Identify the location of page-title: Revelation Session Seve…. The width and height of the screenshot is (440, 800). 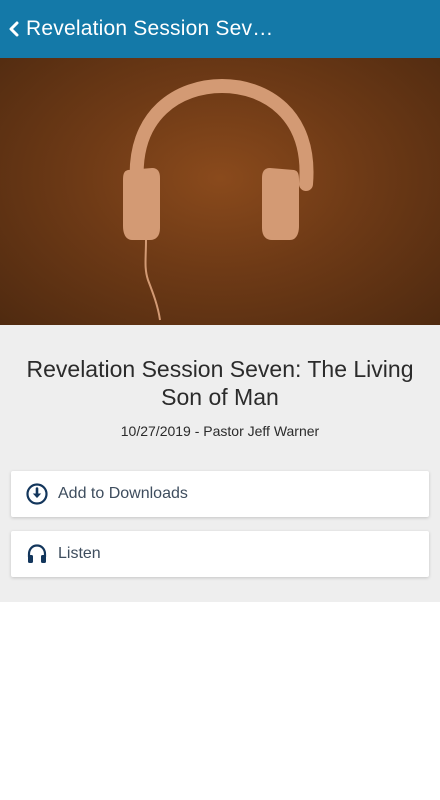
(151, 28).